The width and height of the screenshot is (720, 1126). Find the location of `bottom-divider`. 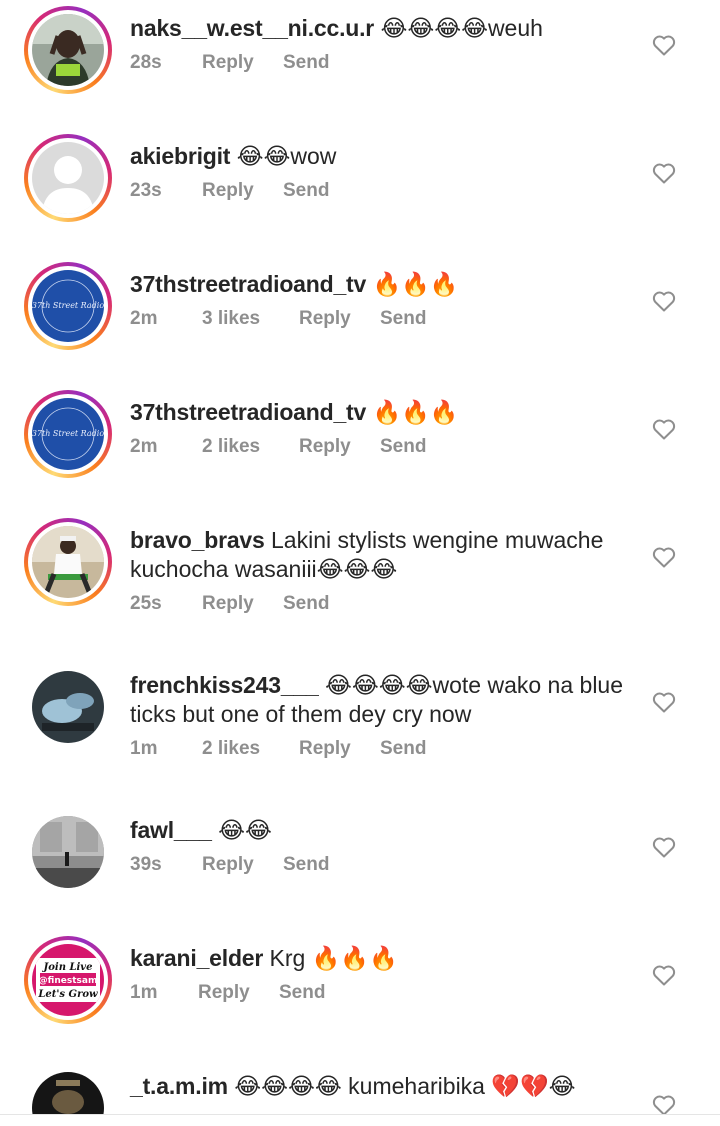

bottom-divider is located at coordinates (360, 1114).